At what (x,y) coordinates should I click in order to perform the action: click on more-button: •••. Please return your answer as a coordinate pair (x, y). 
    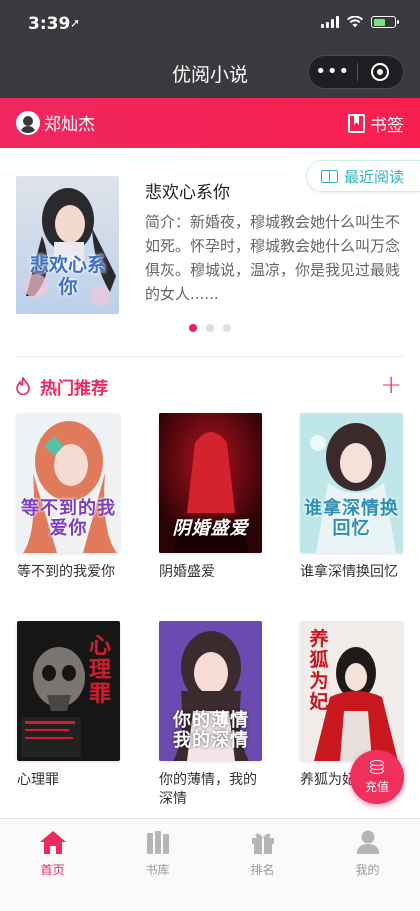
    Looking at the image, I should click on (333, 72).